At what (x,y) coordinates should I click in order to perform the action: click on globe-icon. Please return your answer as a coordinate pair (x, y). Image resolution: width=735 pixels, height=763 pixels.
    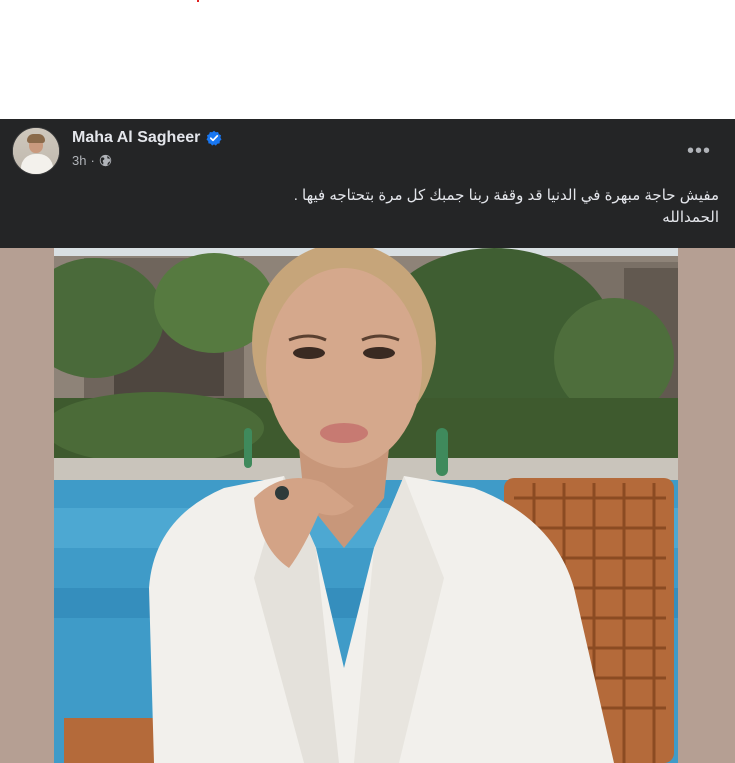
    Looking at the image, I should click on (105, 160).